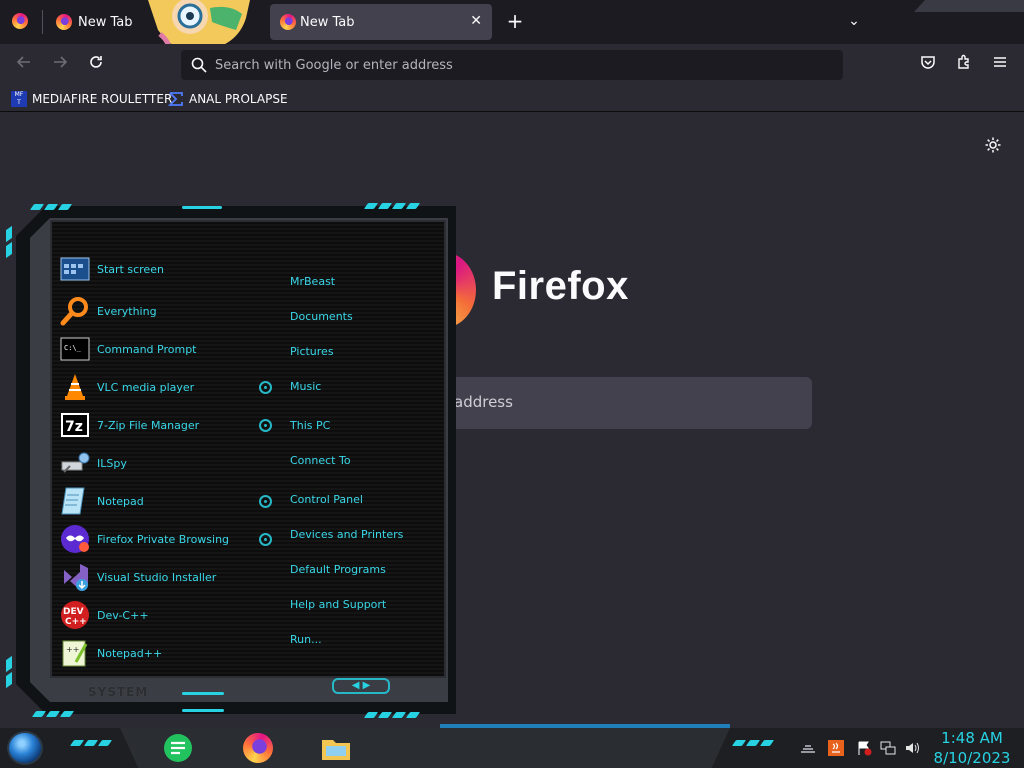  I want to click on tray-java-icon, so click(836, 748).